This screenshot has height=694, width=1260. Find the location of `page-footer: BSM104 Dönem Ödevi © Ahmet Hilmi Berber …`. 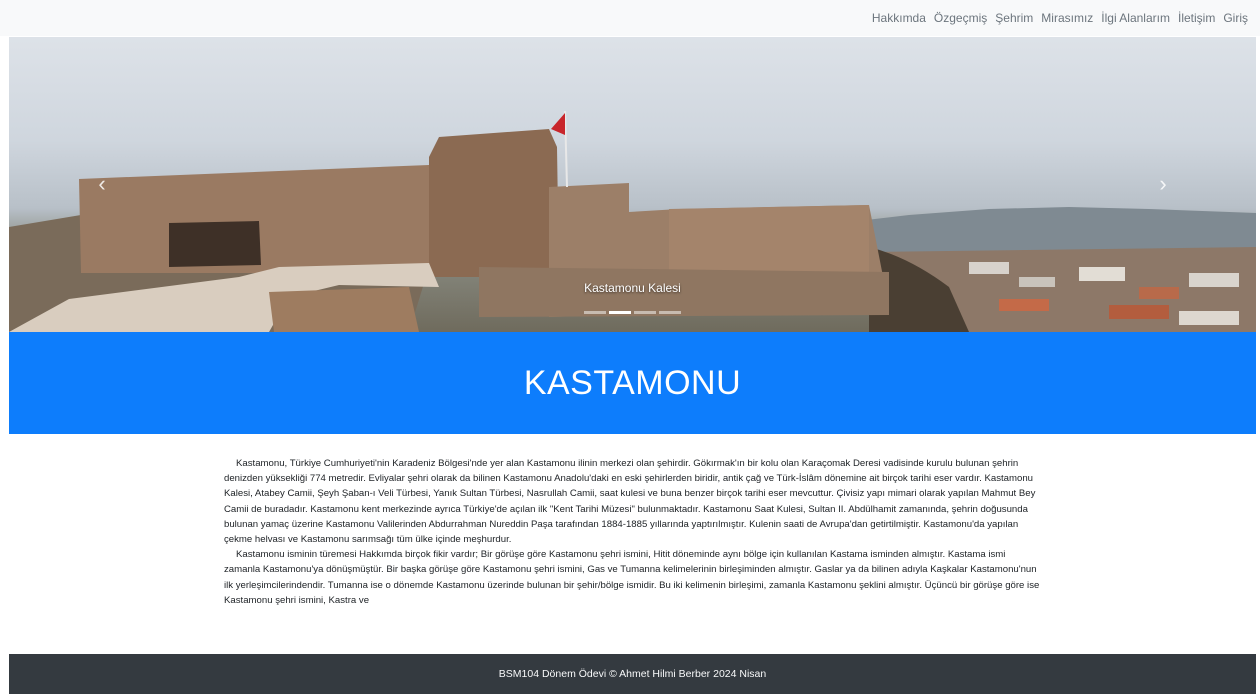

page-footer: BSM104 Dönem Ödevi © Ahmet Hilmi Berber … is located at coordinates (632, 674).